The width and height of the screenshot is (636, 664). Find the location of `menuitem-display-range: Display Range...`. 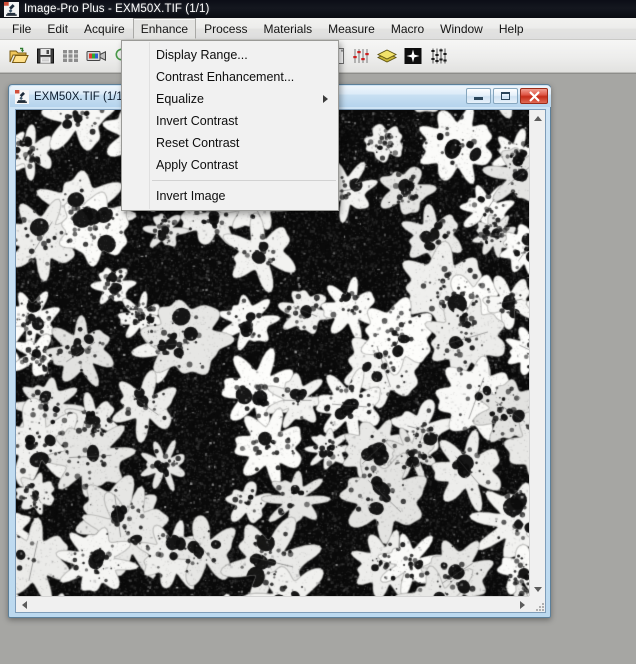

menuitem-display-range: Display Range... is located at coordinates (230, 55).